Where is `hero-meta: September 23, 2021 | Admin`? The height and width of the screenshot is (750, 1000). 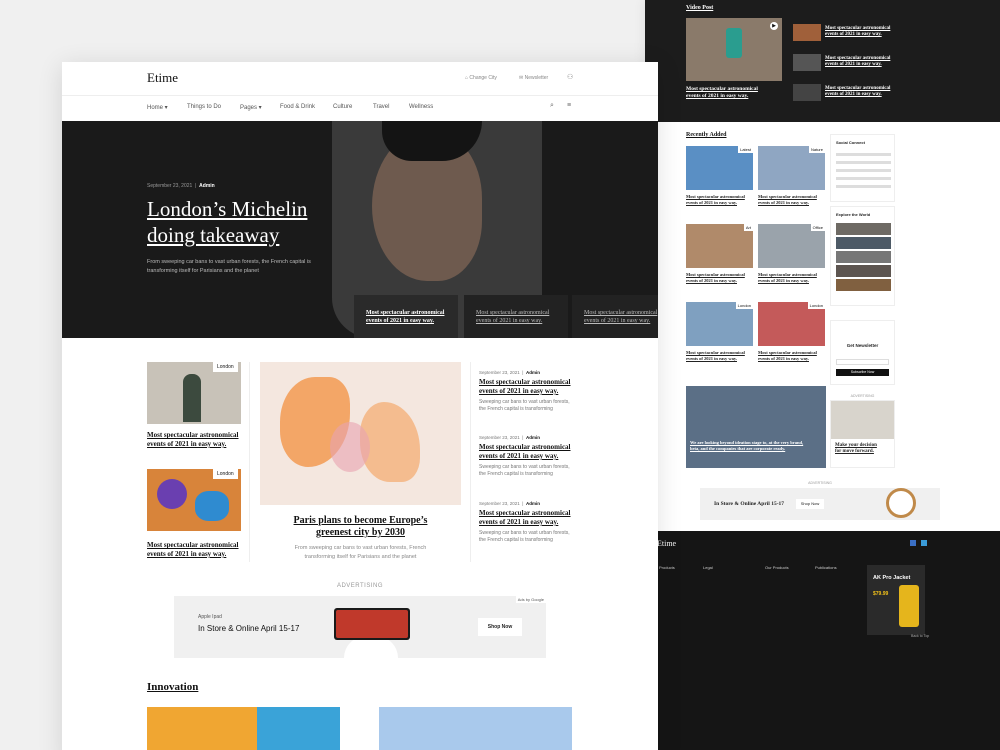 hero-meta: September 23, 2021 | Admin is located at coordinates (181, 186).